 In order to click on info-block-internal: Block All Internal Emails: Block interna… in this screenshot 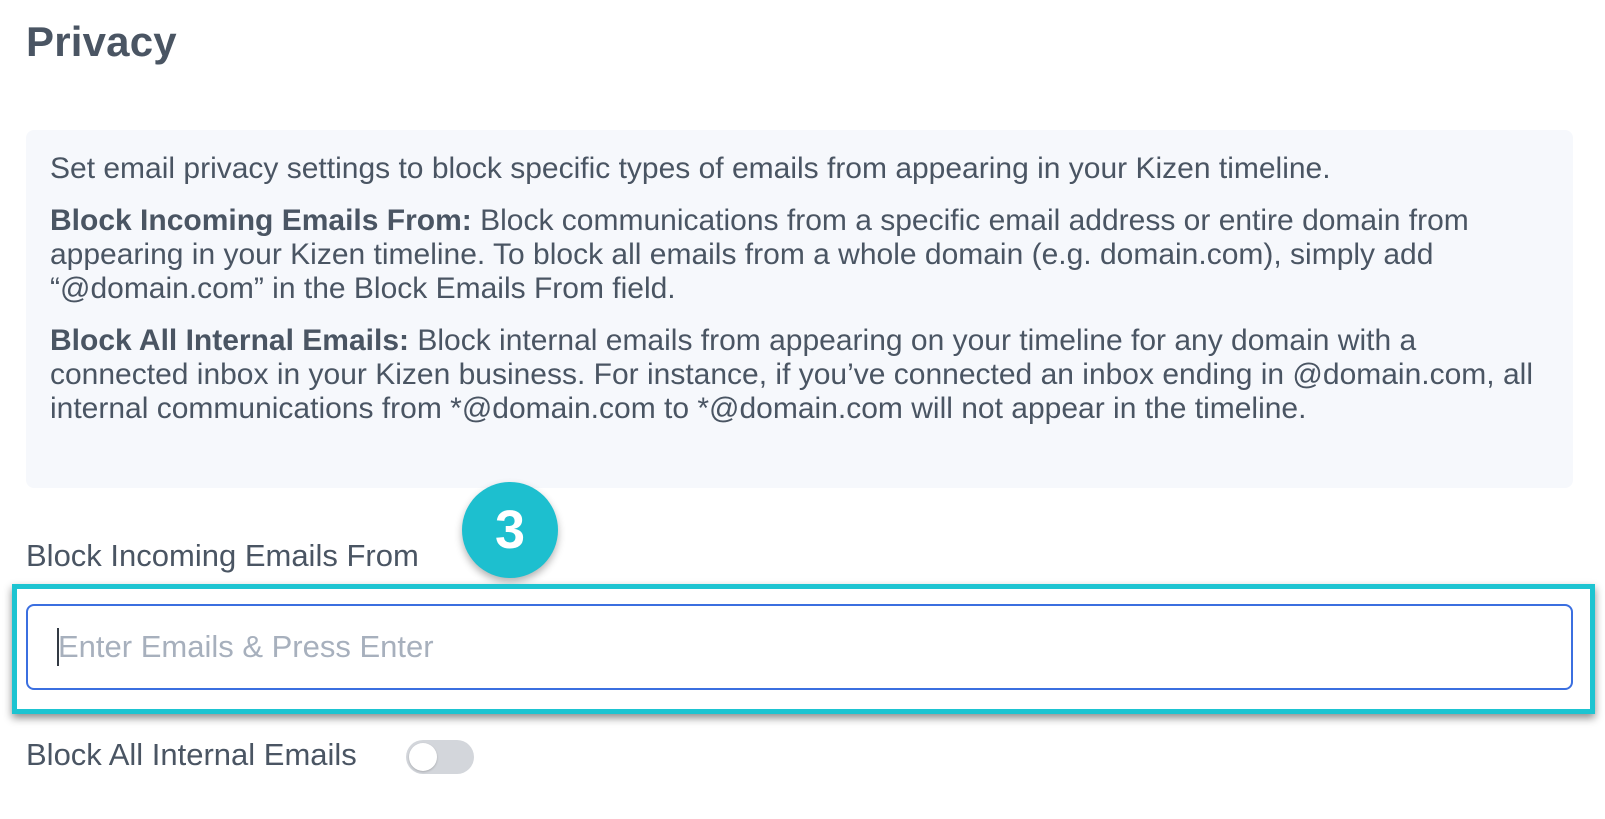, I will do `click(799, 375)`.